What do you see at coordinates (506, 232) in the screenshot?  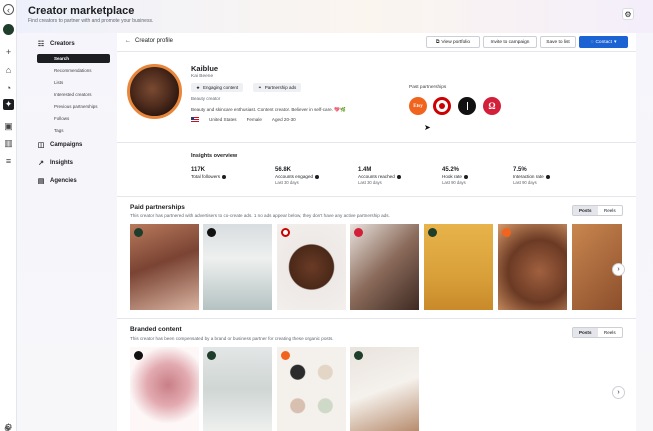 I see `etsy-logo-icon` at bounding box center [506, 232].